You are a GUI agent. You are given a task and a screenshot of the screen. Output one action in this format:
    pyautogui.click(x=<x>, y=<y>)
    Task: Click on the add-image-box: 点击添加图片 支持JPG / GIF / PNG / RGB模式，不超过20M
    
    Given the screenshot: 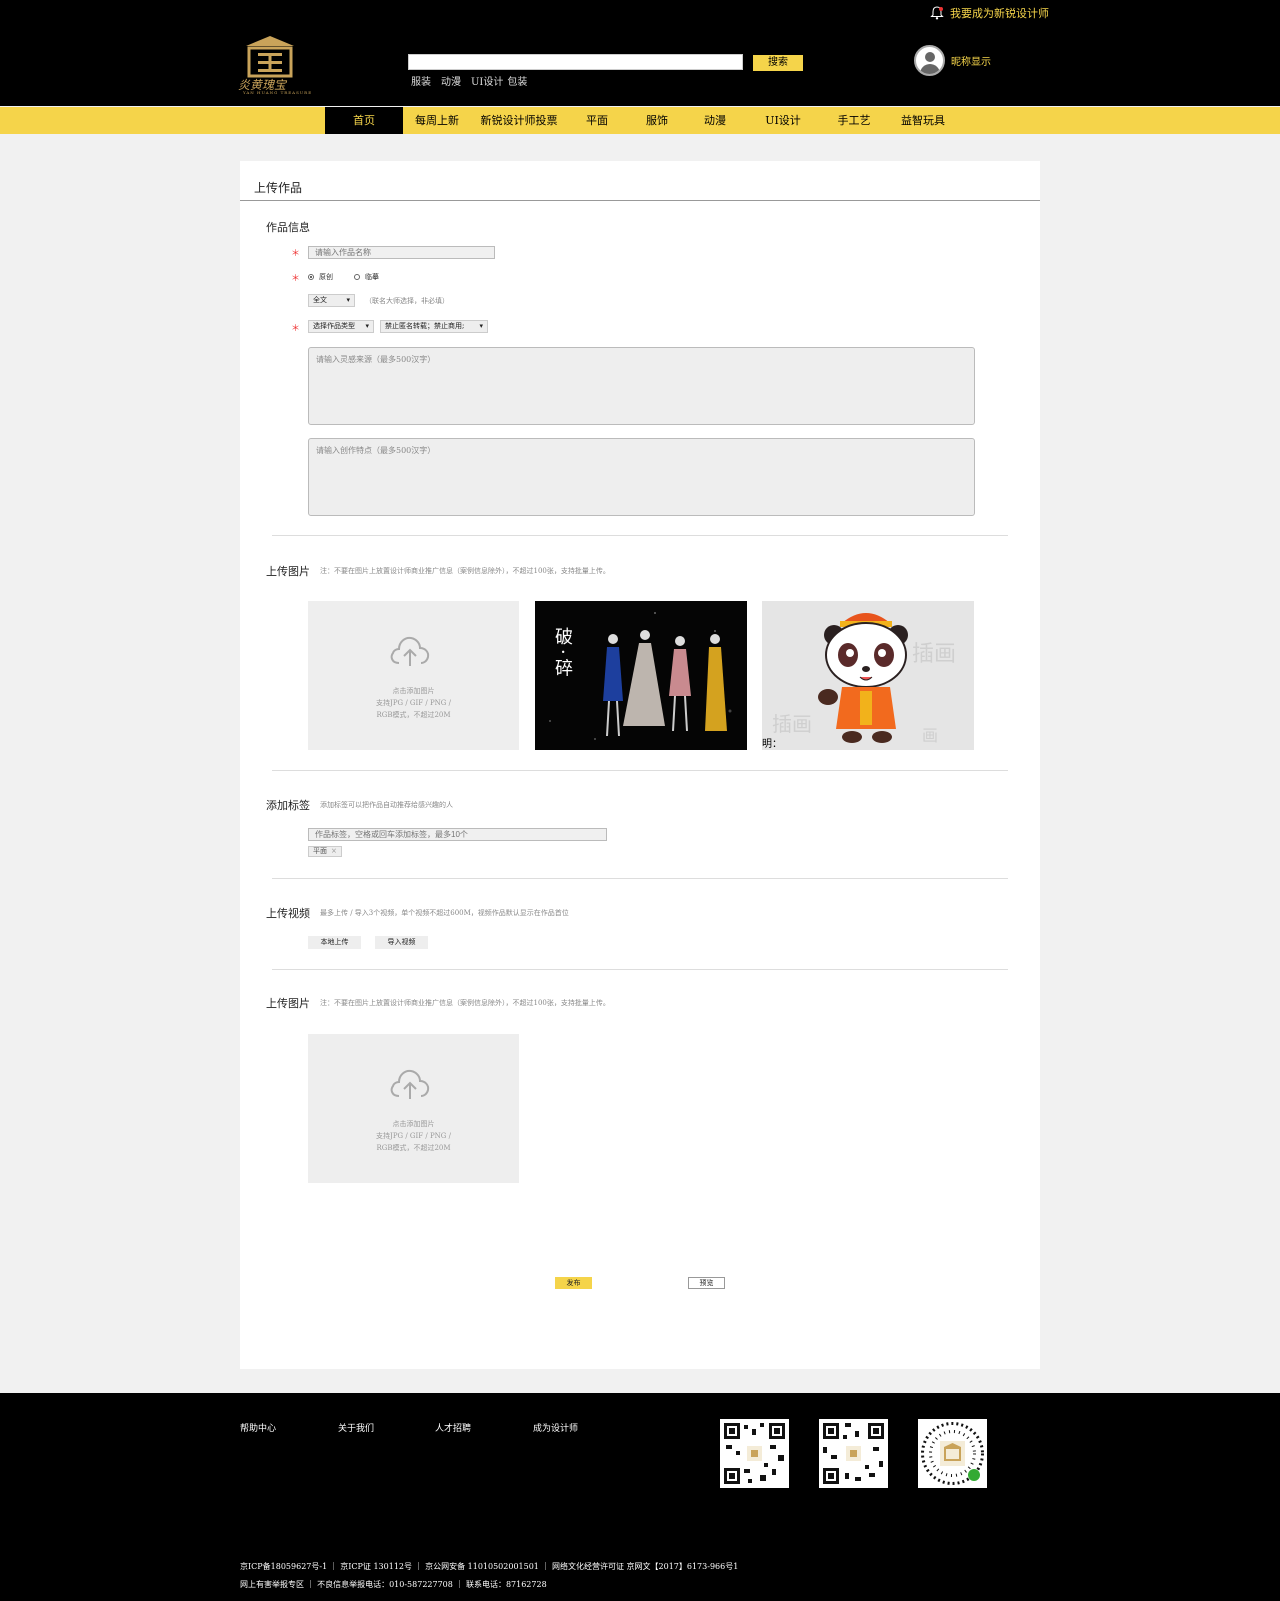 What is the action you would take?
    pyautogui.click(x=413, y=675)
    